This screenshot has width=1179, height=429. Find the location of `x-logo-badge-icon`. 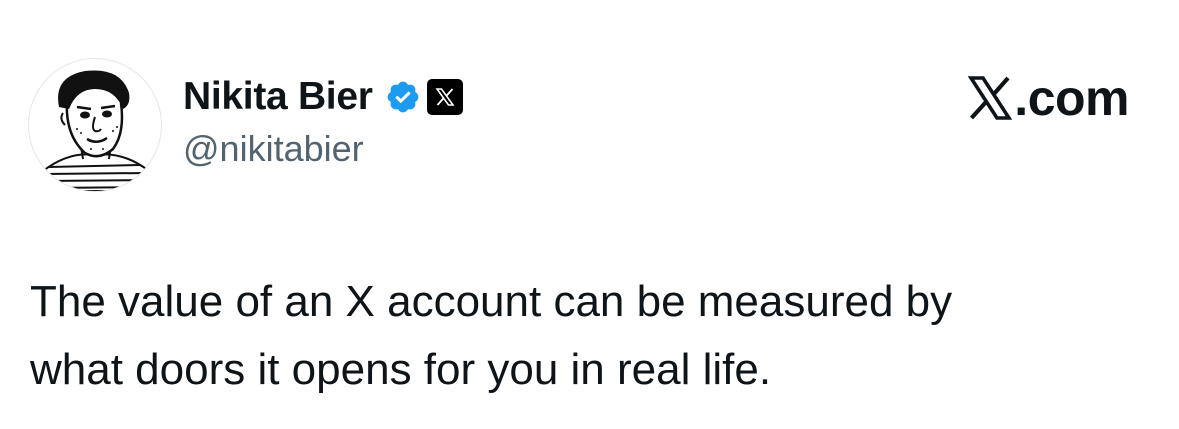

x-logo-badge-icon is located at coordinates (444, 97).